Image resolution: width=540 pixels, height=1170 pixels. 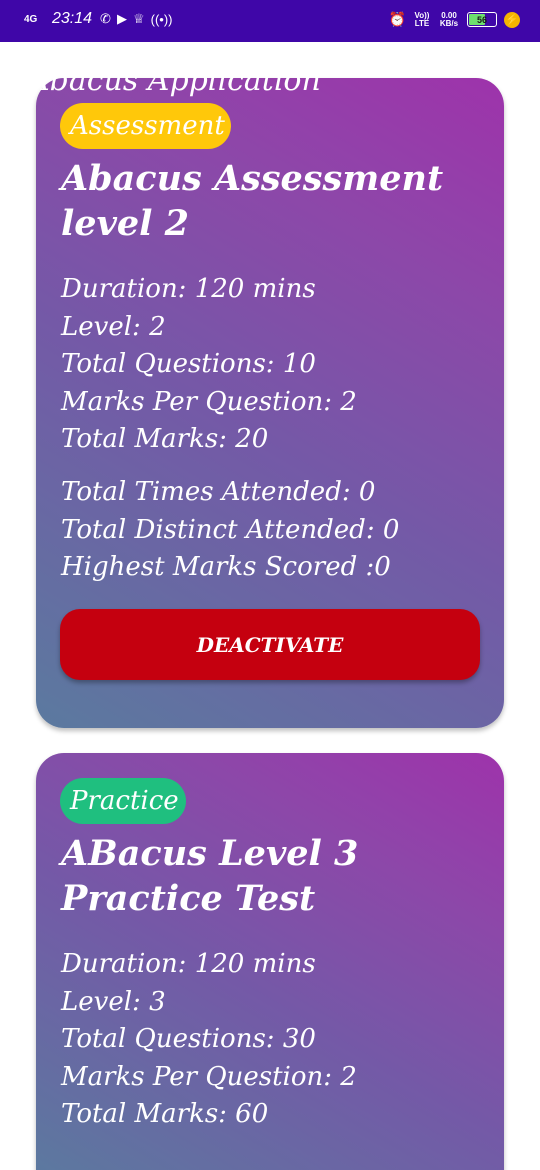 I want to click on battery-percent: 56, so click(x=481, y=19).